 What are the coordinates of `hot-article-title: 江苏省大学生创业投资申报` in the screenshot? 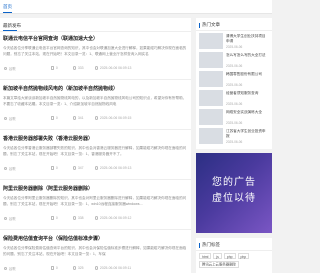 It's located at (247, 134).